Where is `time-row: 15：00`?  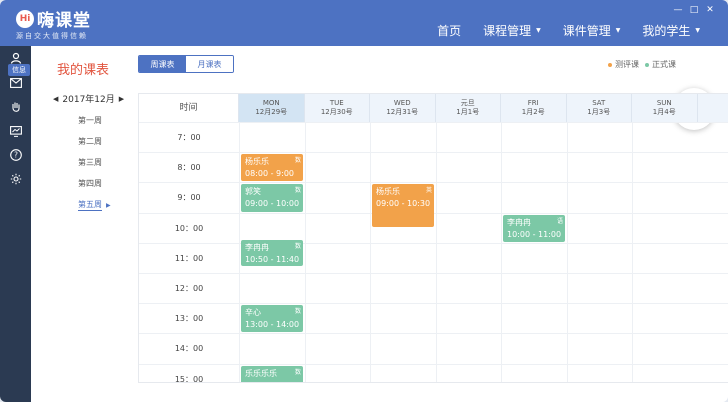
time-row: 15：00 is located at coordinates (433, 372).